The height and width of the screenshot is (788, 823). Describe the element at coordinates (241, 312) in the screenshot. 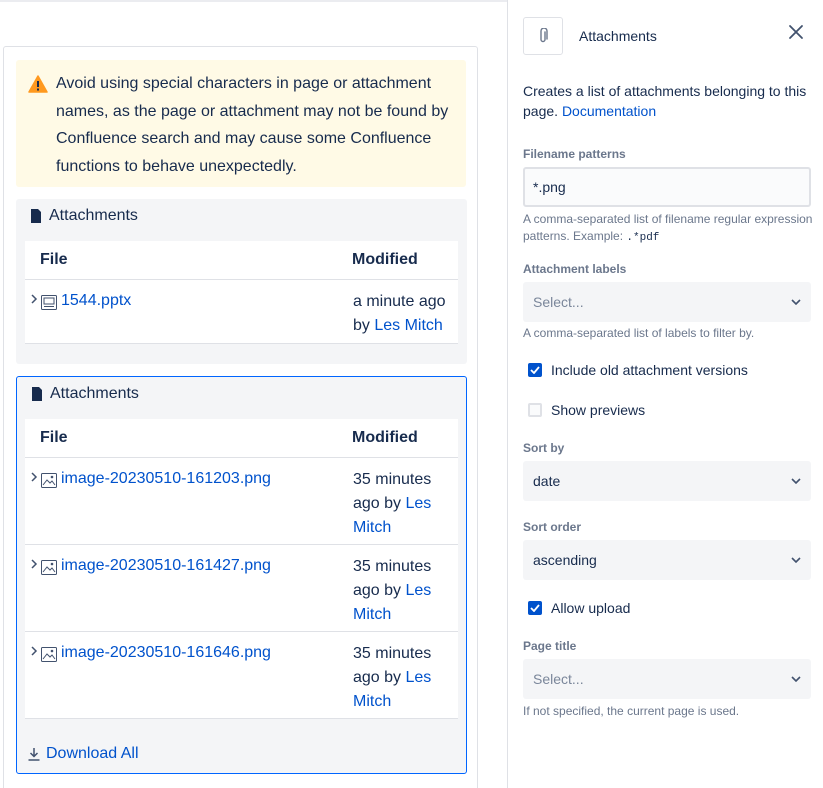

I see `table-row: 1544.pptx a minute ago by Les Mitch` at that location.